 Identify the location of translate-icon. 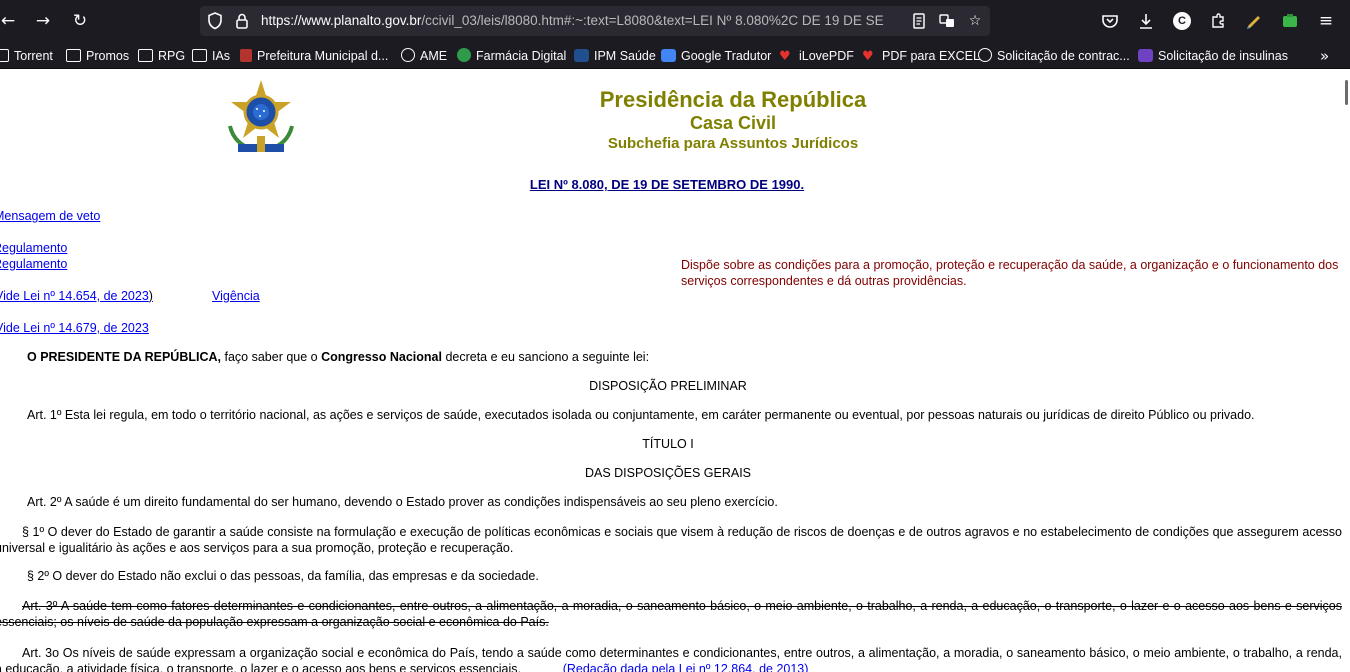
(947, 21).